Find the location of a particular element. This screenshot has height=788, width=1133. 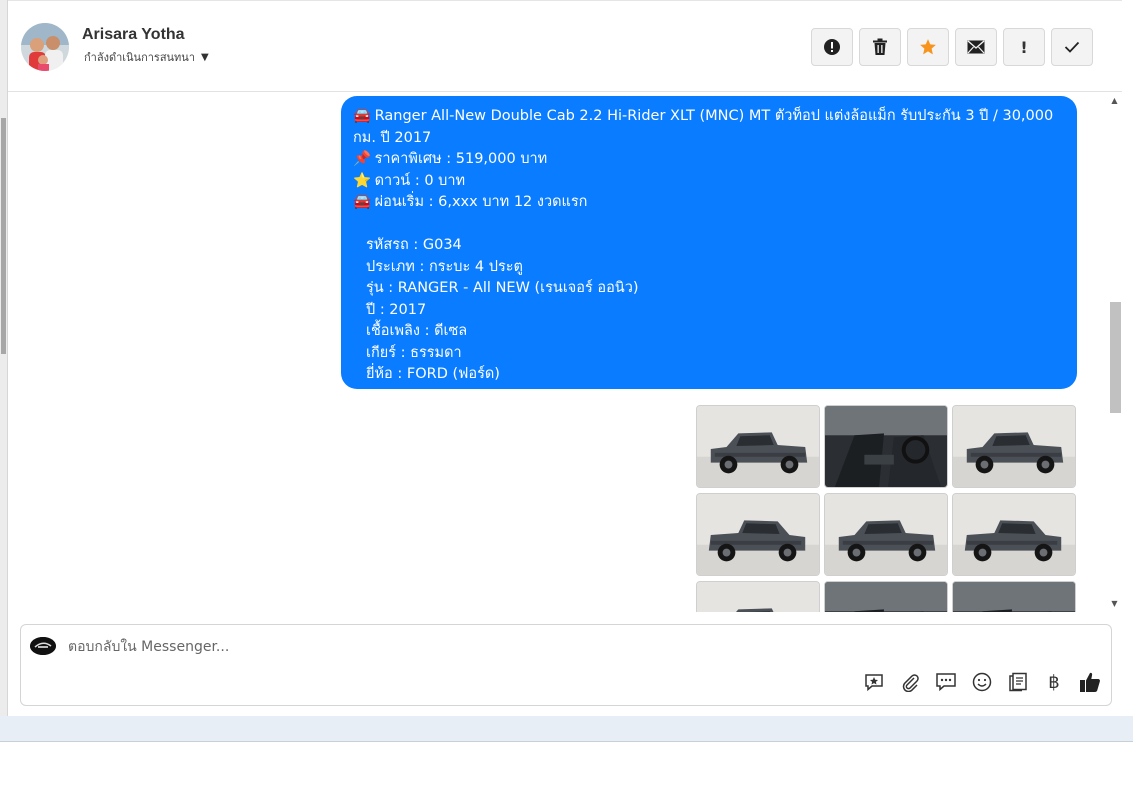

chat-template-button is located at coordinates (946, 682).